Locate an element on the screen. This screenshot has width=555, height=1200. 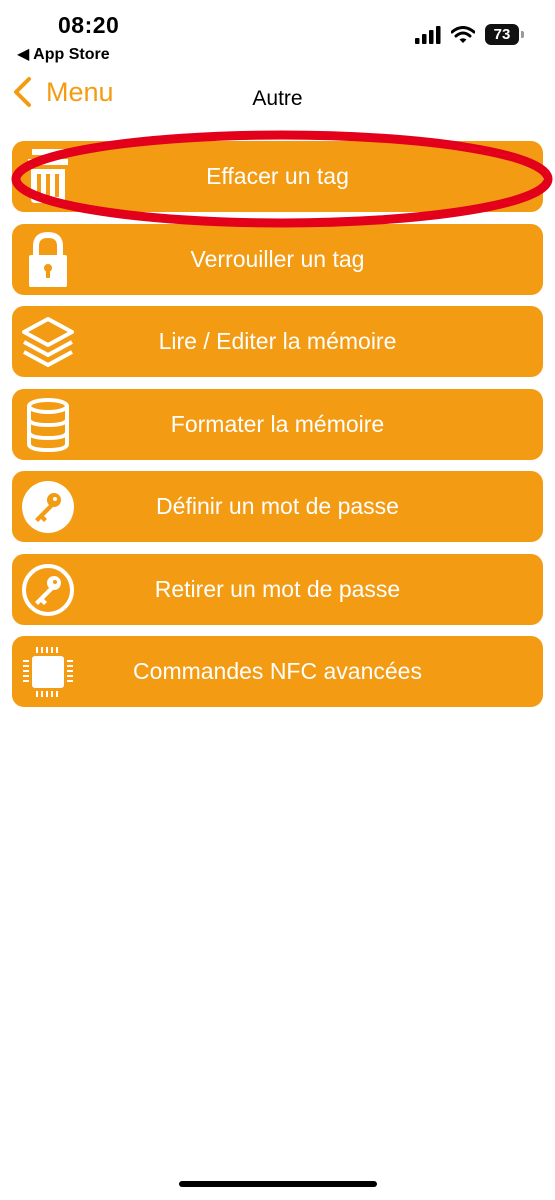
remove-password-label: Retirer un mot de passe is located at coordinates (277, 588).